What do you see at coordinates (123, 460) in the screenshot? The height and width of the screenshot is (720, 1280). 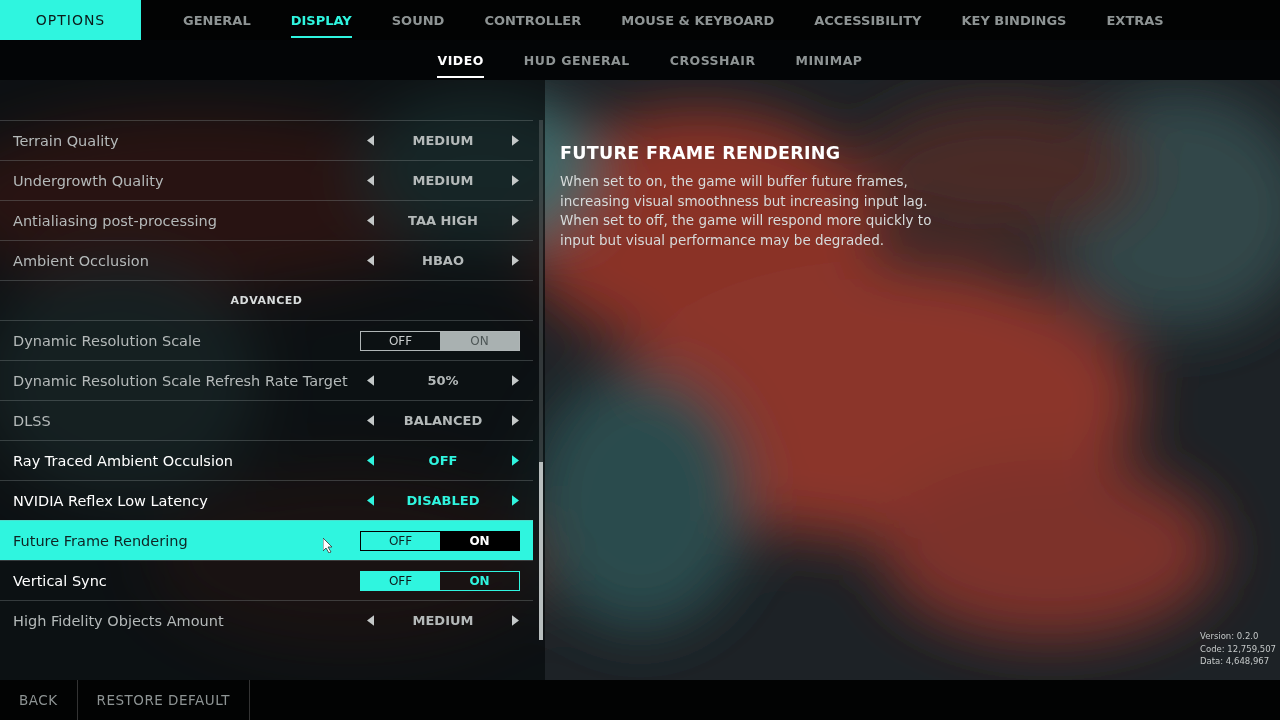 I see `setting-label: Ray Traced Ambient Occulsion` at bounding box center [123, 460].